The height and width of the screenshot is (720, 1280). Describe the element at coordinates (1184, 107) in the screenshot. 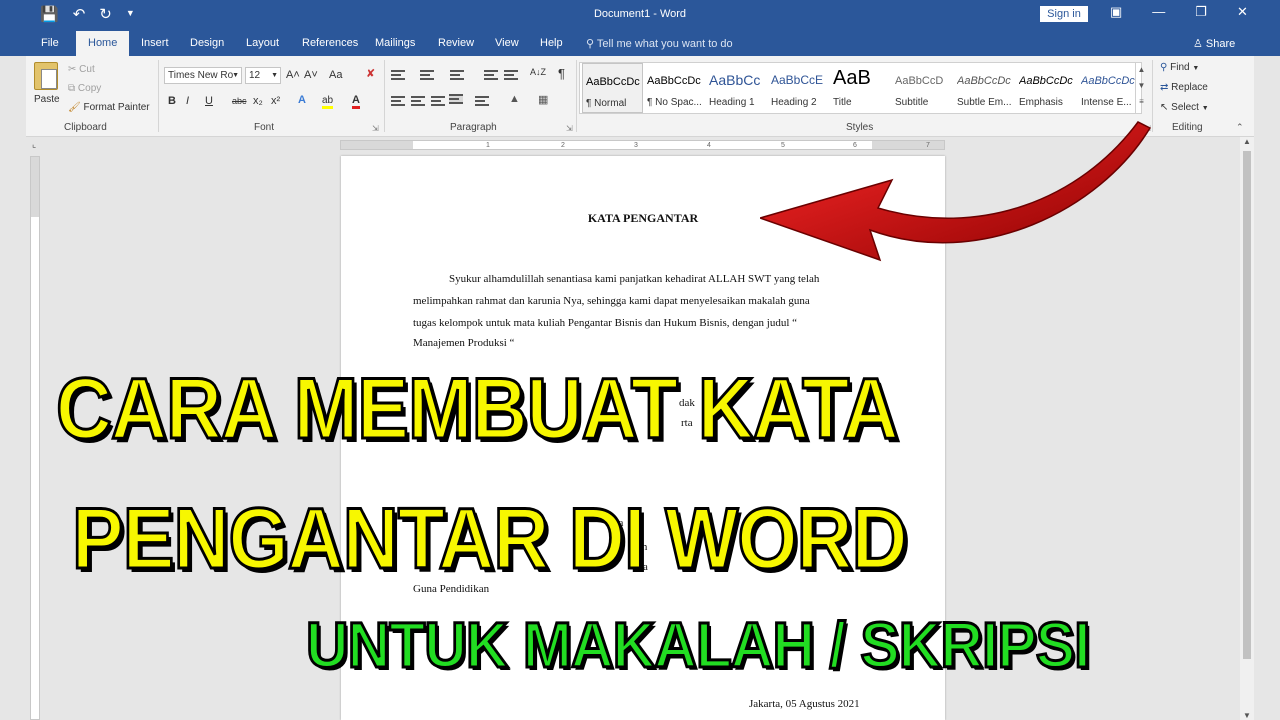

I see `select-button: ↖ Select ▼` at that location.